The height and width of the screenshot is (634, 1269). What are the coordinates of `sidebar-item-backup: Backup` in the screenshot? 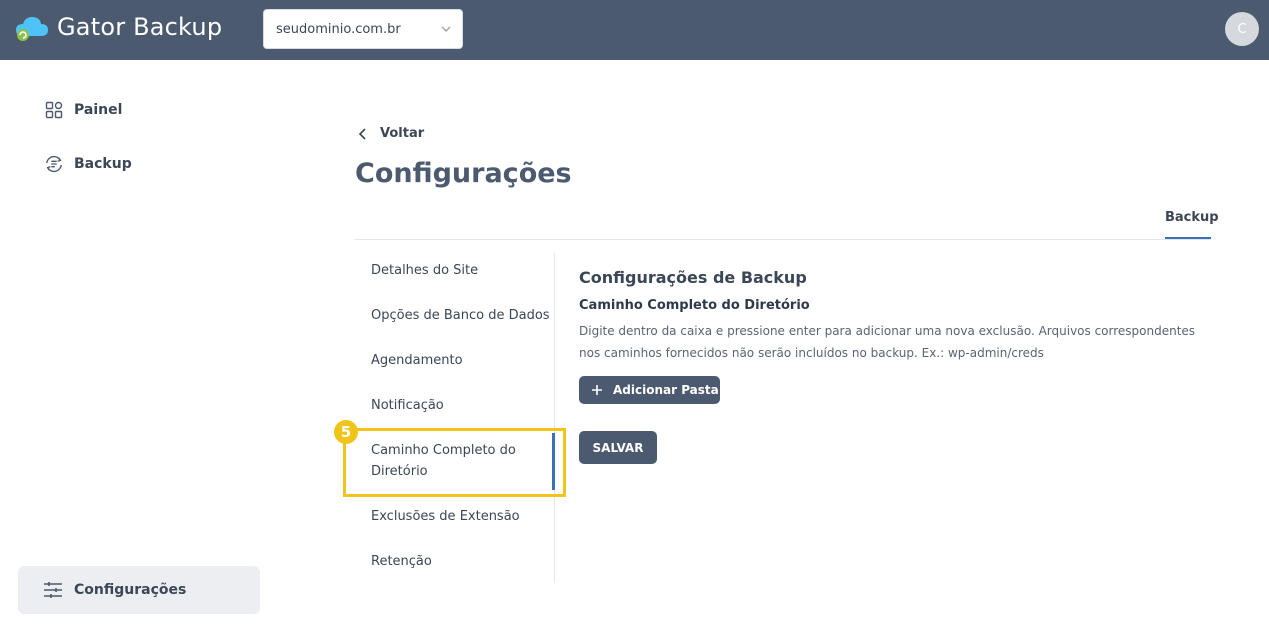 It's located at (88, 164).